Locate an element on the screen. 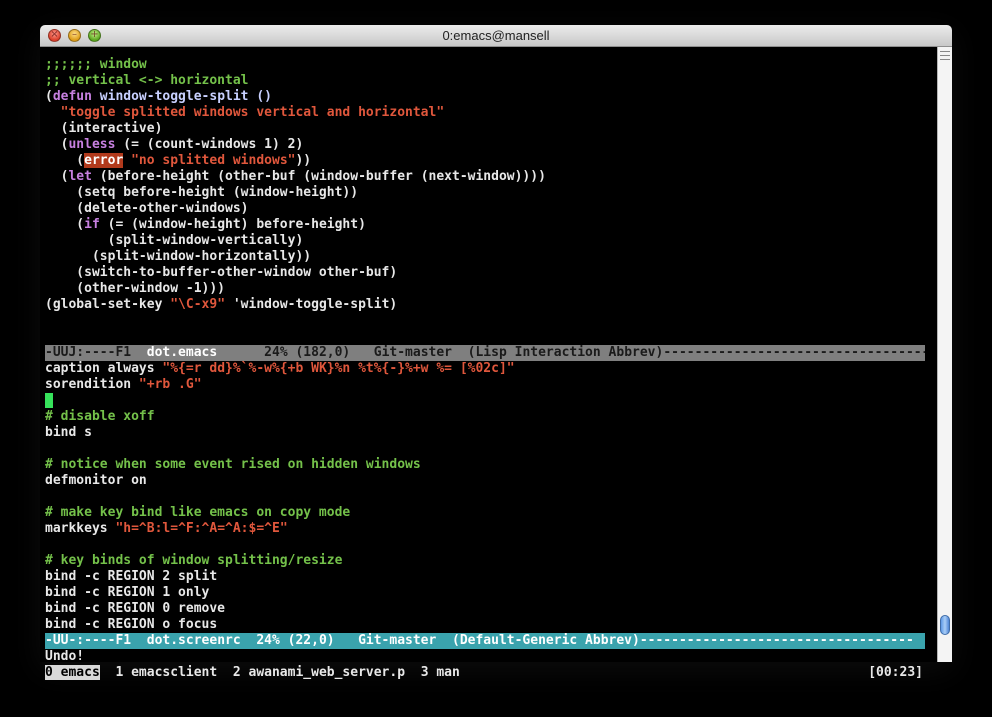 This screenshot has width=992, height=717. code-token: # make key bind like emacs on copy mode is located at coordinates (198, 512).